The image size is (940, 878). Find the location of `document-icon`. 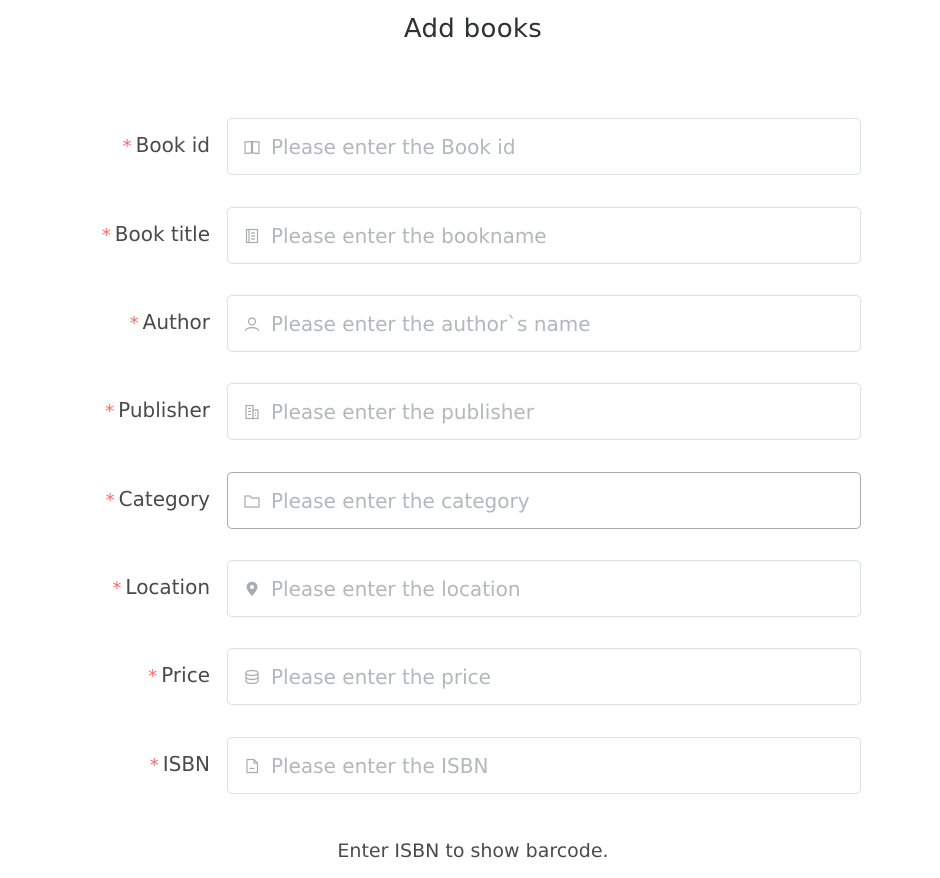

document-icon is located at coordinates (252, 766).